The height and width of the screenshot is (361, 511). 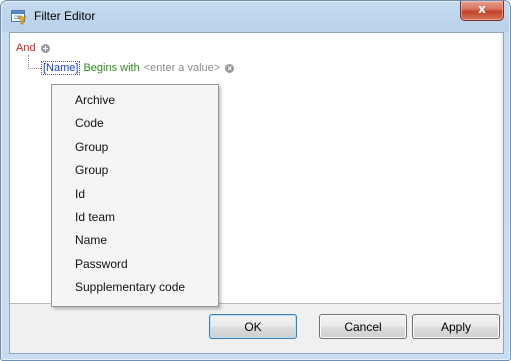 What do you see at coordinates (135, 170) in the screenshot?
I see `field-option-group-2: Group` at bounding box center [135, 170].